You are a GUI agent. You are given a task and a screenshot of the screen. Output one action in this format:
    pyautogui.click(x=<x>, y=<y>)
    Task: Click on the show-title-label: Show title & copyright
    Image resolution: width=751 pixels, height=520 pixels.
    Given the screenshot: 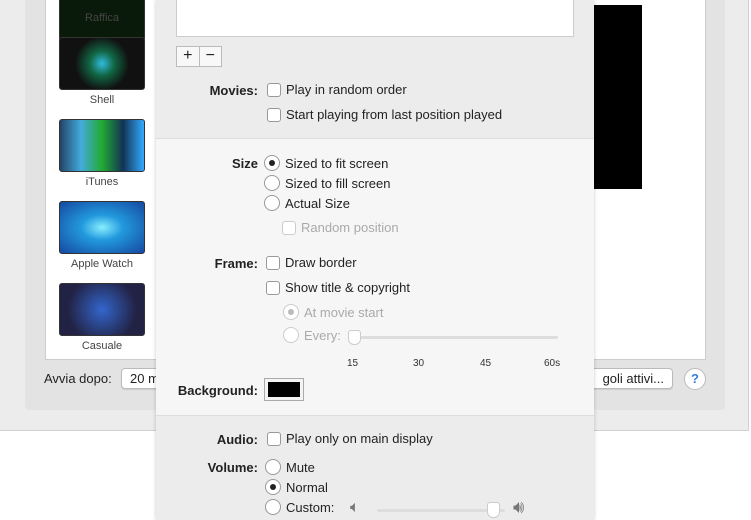 What is the action you would take?
    pyautogui.click(x=348, y=287)
    